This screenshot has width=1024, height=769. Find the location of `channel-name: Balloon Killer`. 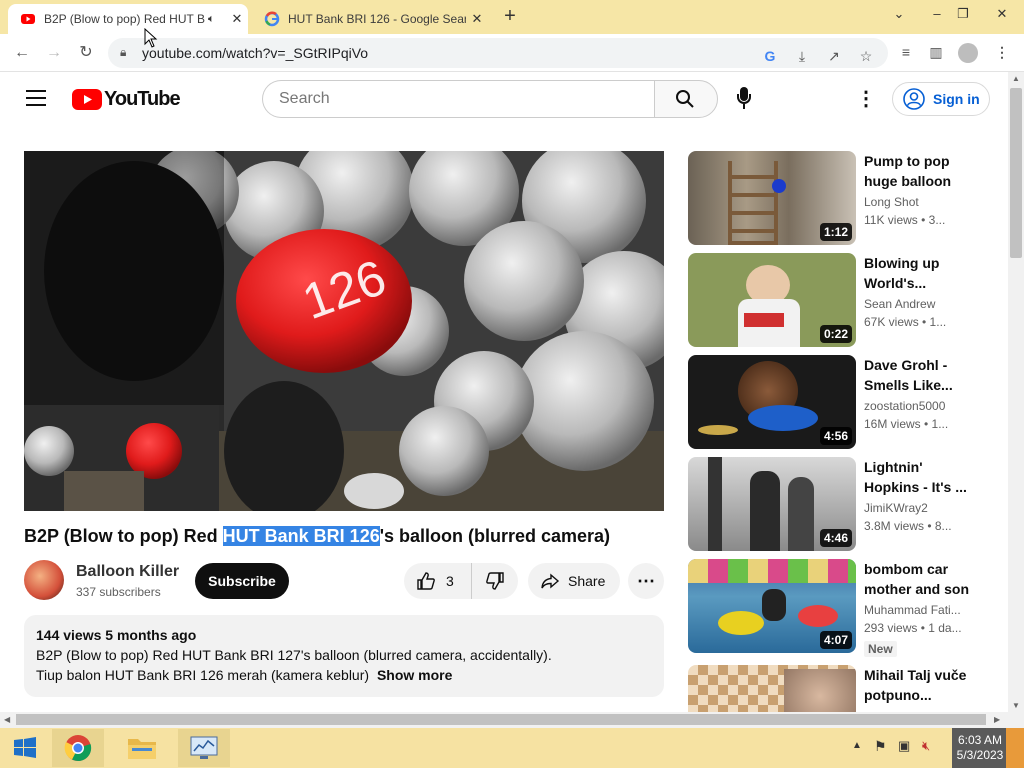

channel-name: Balloon Killer is located at coordinates (127, 572).